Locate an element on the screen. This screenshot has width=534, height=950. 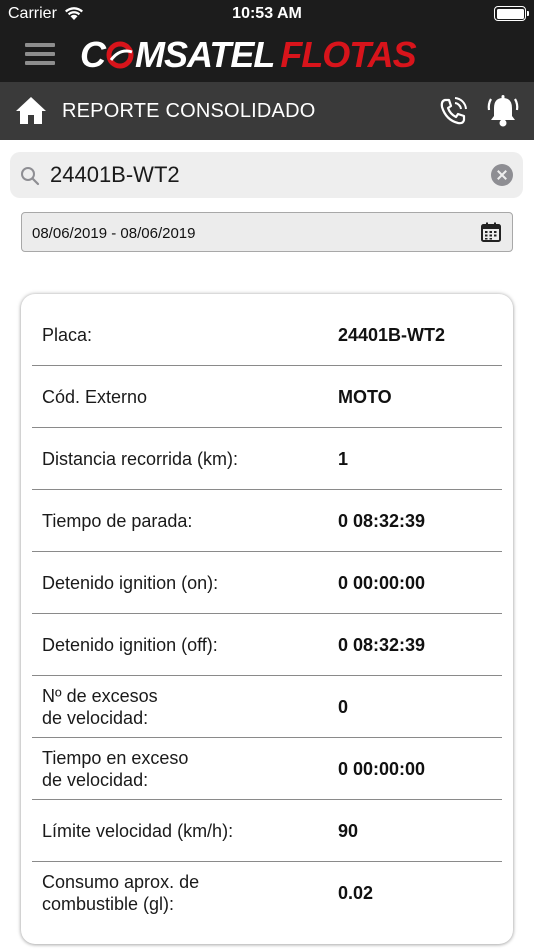
page-title: REPORTE CONSOLIDADO is located at coordinates (189, 111).